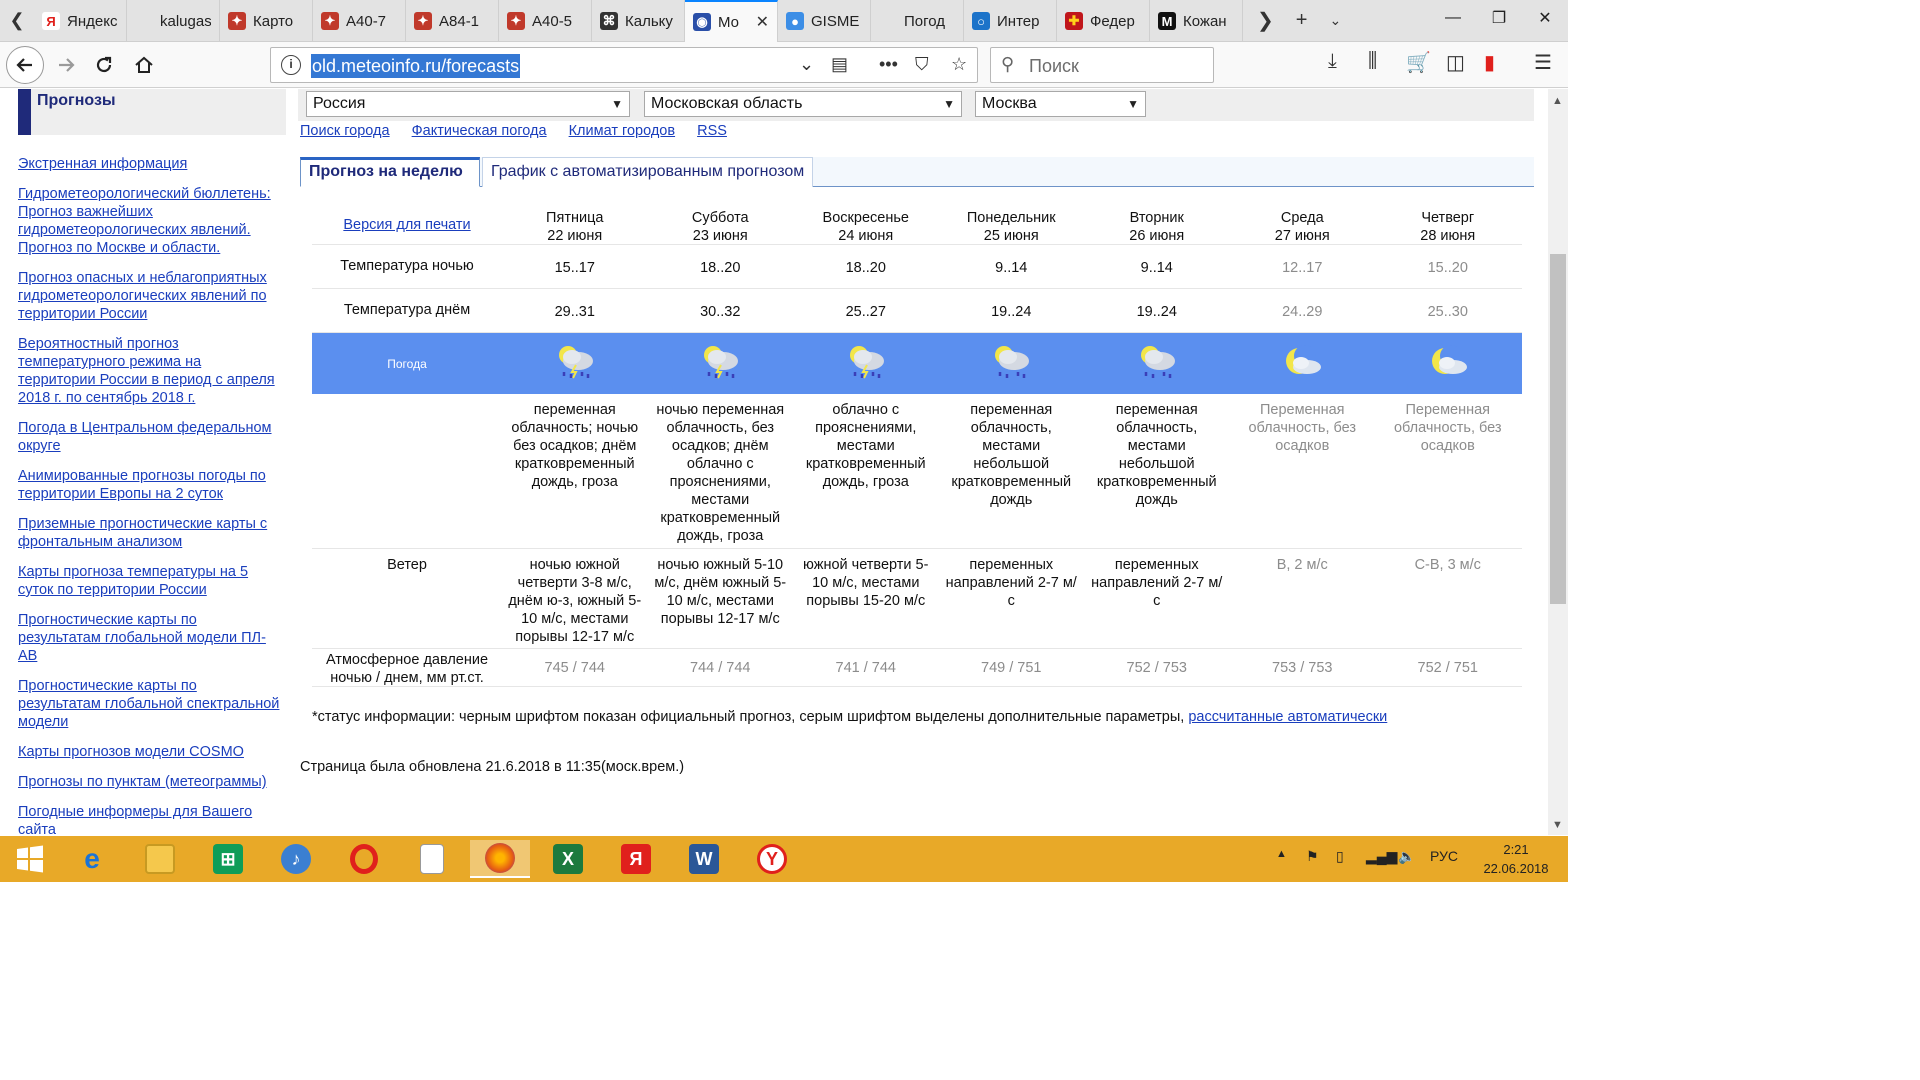  I want to click on sidebar-link: Погода в Центральном федеральном округе, so click(150, 437).